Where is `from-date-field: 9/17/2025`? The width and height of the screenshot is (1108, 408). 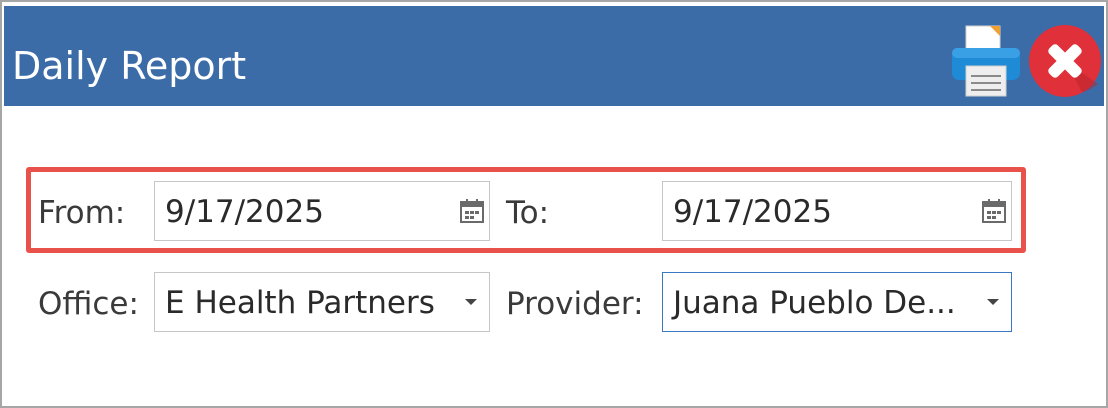 from-date-field: 9/17/2025 is located at coordinates (322, 211).